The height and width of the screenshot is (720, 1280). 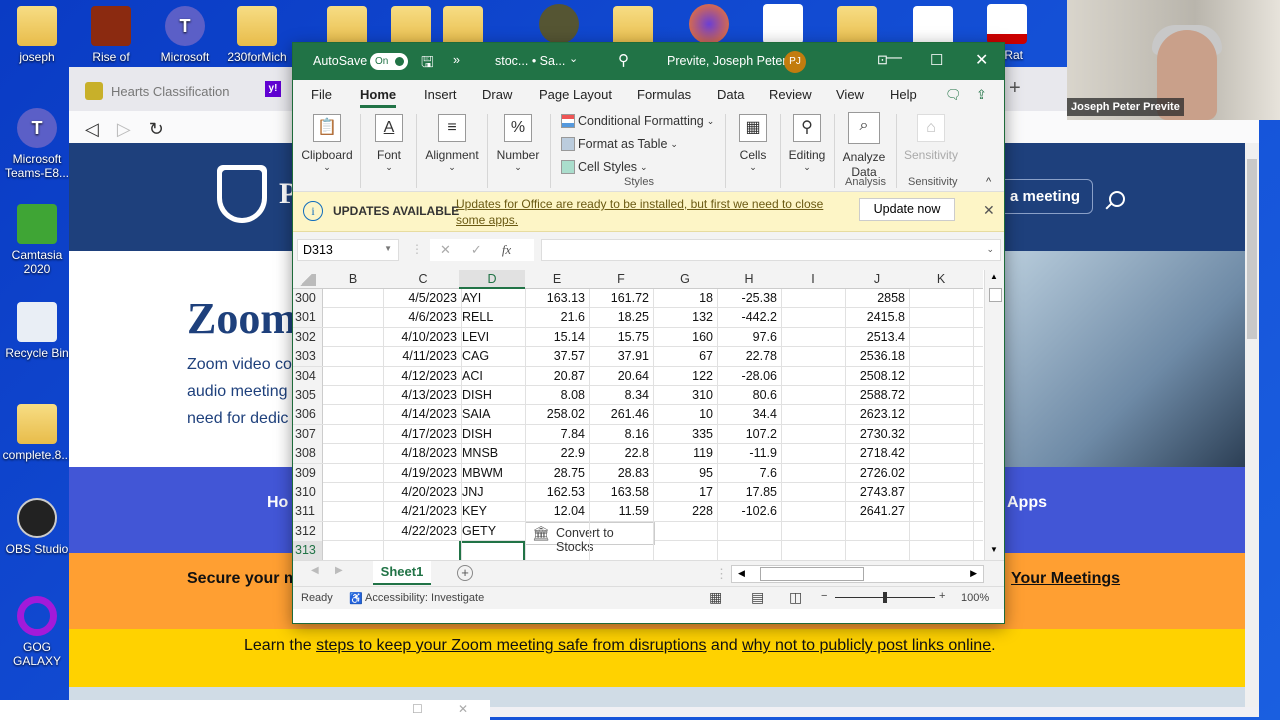 What do you see at coordinates (975, 598) in the screenshot?
I see `zoom-level: 100%` at bounding box center [975, 598].